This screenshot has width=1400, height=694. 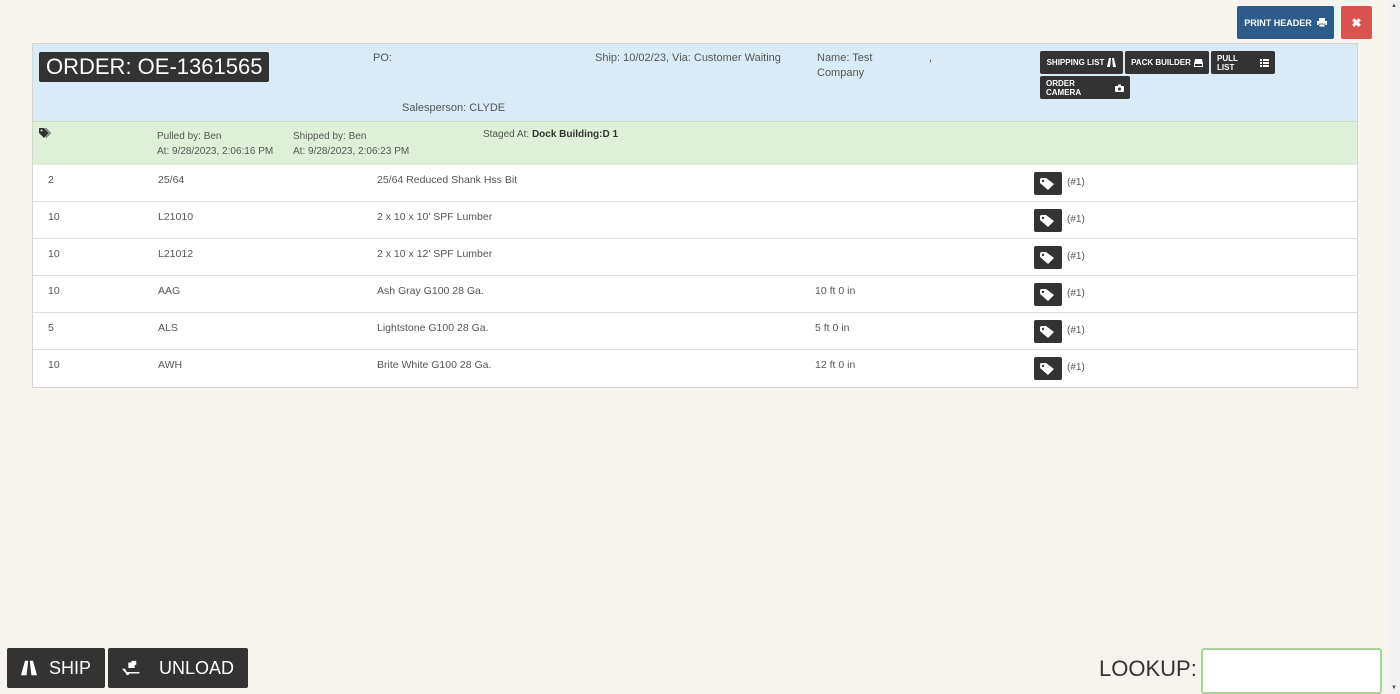 I want to click on salesperson: Salesperson: CLYDE, so click(x=454, y=108).